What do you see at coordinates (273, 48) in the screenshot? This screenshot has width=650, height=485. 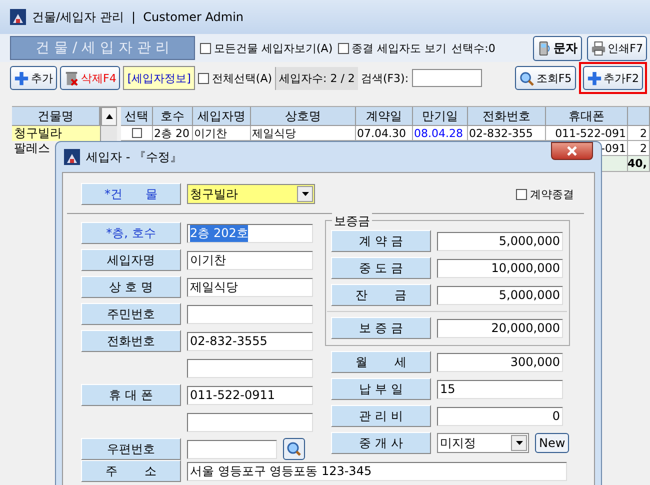 I see `checkbox-label: 모든건물 세입자보기(A)` at bounding box center [273, 48].